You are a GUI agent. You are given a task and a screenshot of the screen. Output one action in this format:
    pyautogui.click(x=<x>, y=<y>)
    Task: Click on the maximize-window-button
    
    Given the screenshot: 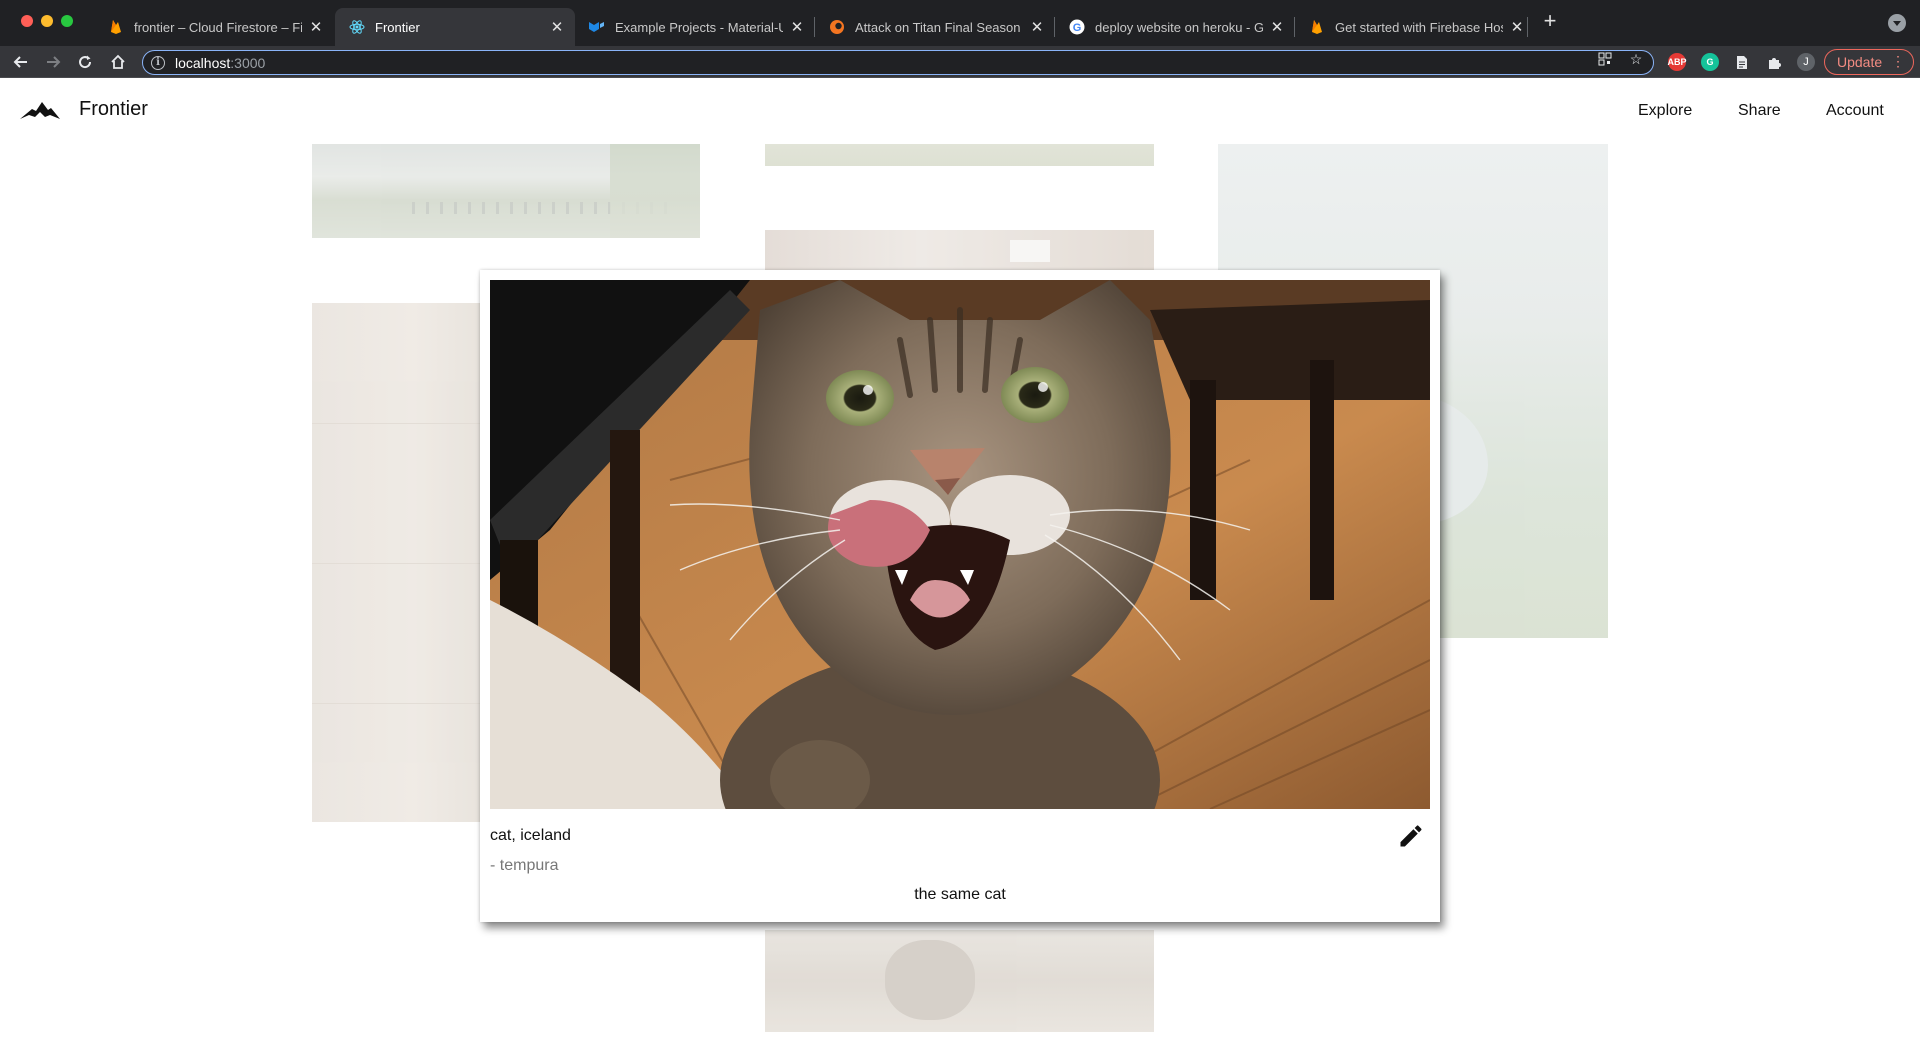 What is the action you would take?
    pyautogui.click(x=67, y=21)
    